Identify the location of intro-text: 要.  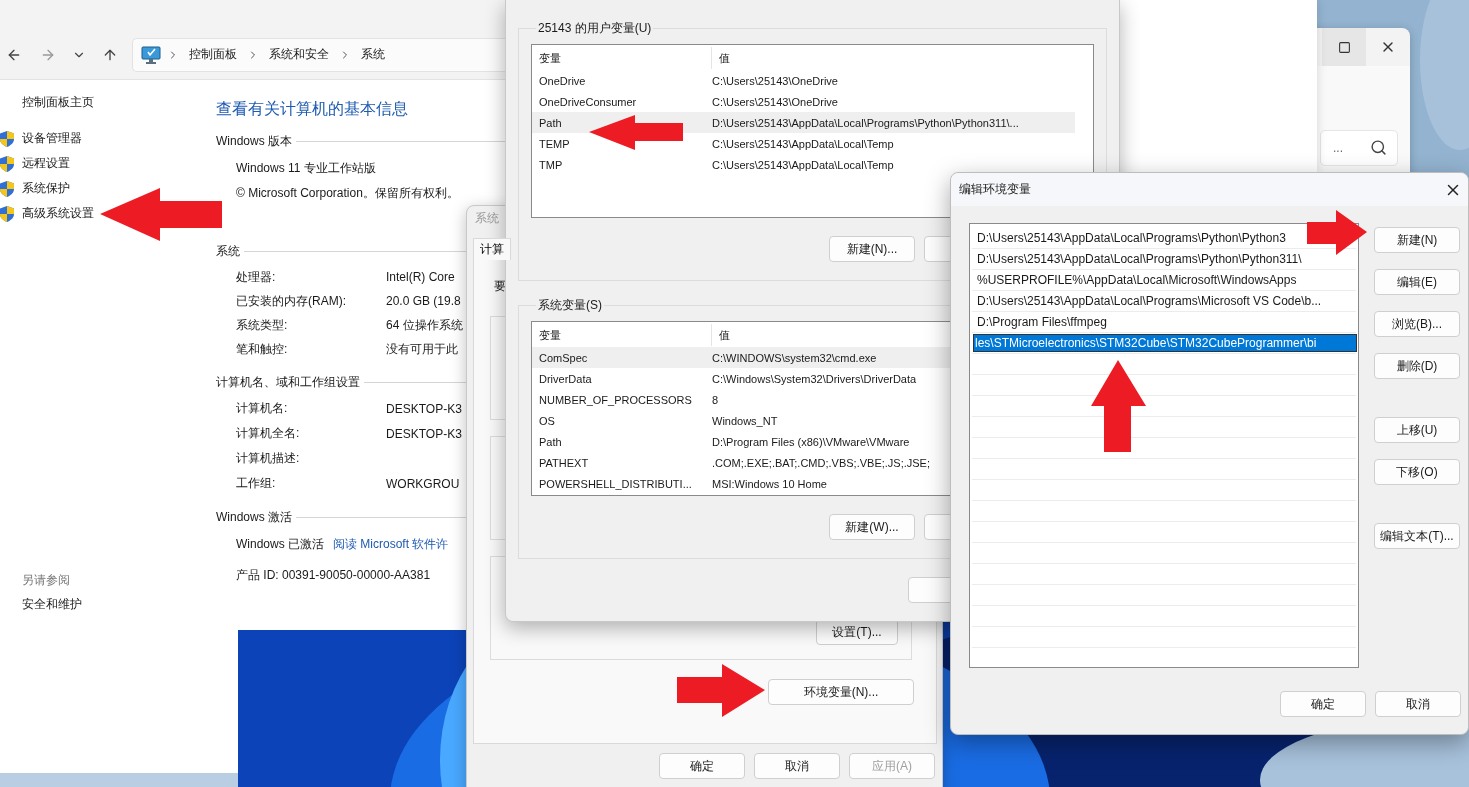
(500, 286).